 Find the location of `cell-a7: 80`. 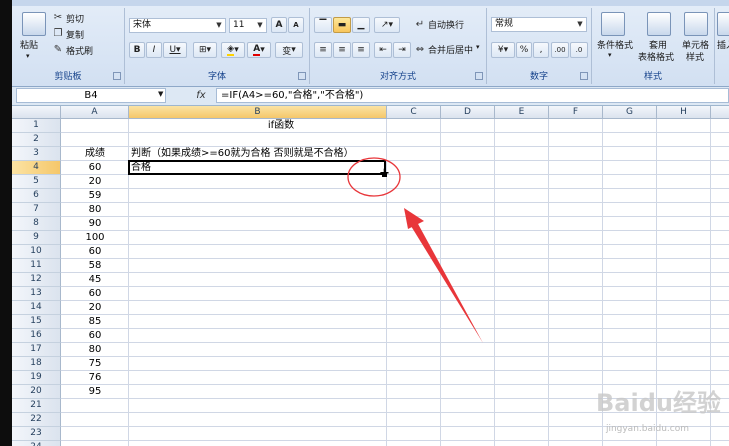

cell-a7: 80 is located at coordinates (95, 210).